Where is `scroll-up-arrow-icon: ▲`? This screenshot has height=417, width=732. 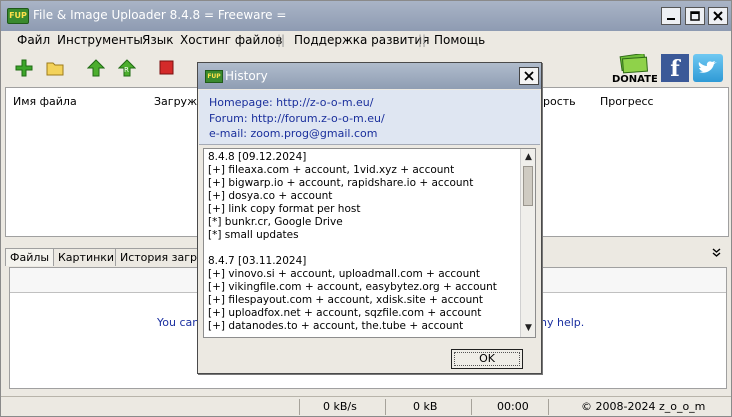 scroll-up-arrow-icon: ▲ is located at coordinates (528, 157).